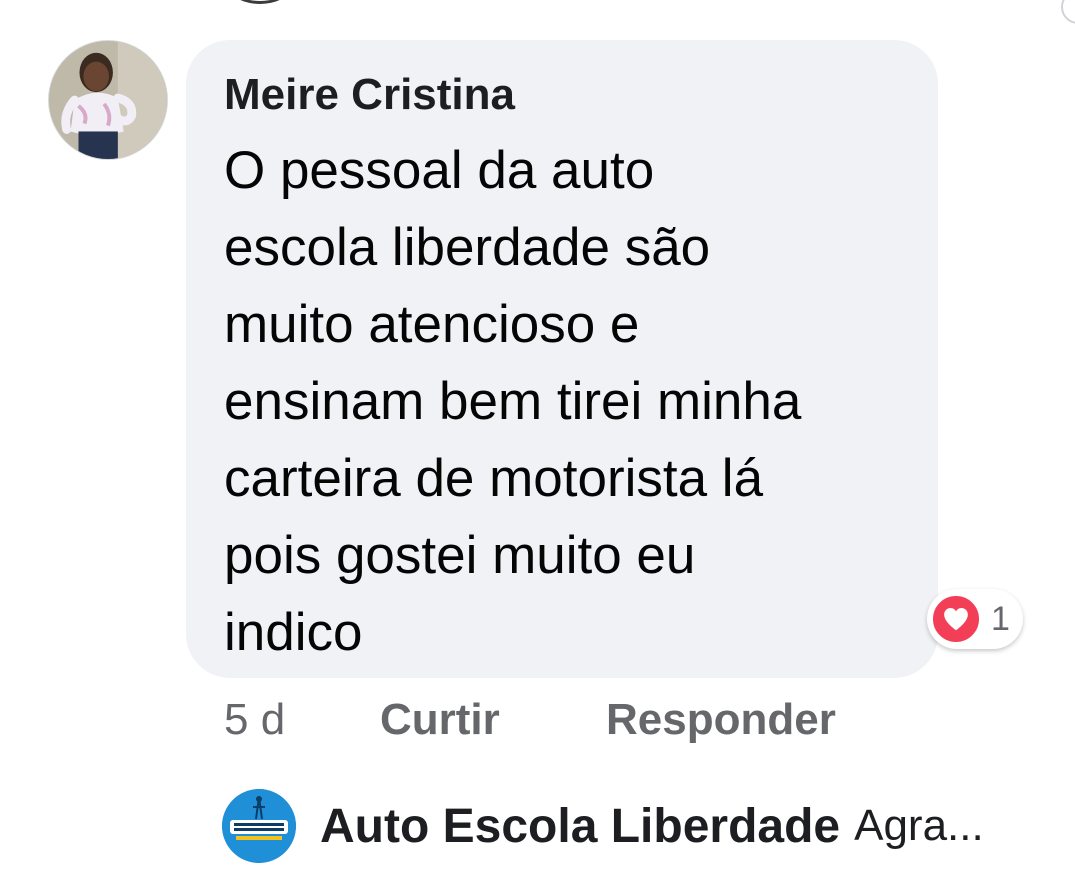 This screenshot has height=878, width=1075. What do you see at coordinates (302, 720) in the screenshot?
I see `comment-timestamp: 5 d` at bounding box center [302, 720].